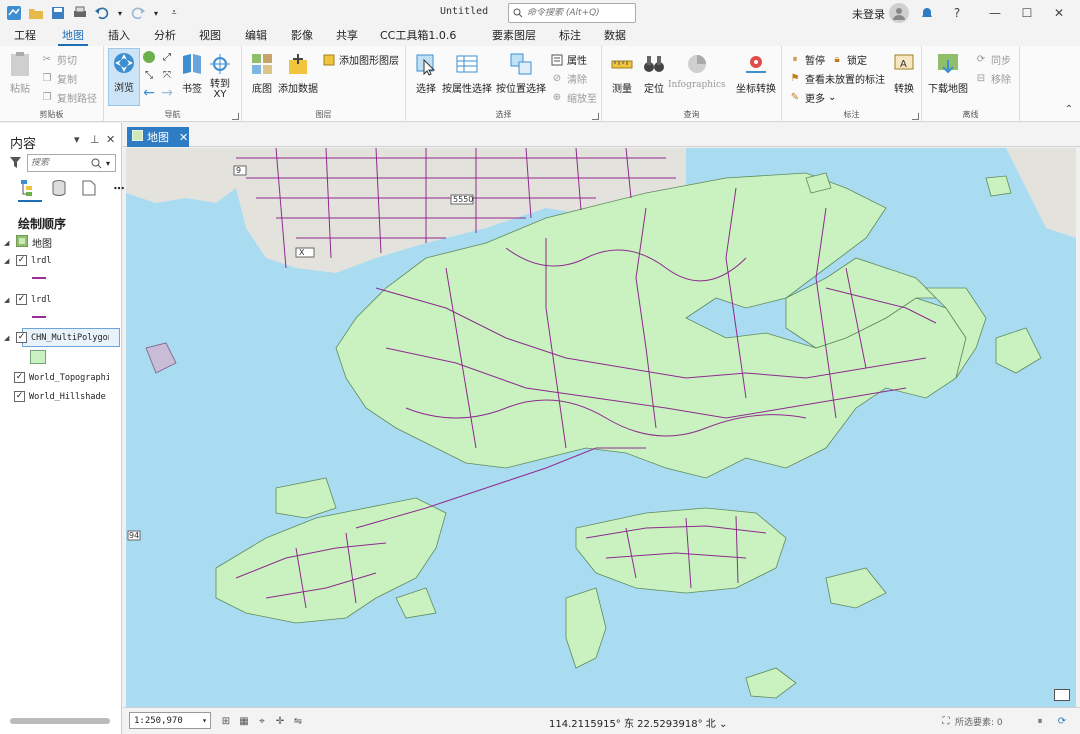 Image resolution: width=1080 pixels, height=734 pixels. What do you see at coordinates (1059, 13) in the screenshot?
I see `close-icon: ✕` at bounding box center [1059, 13].